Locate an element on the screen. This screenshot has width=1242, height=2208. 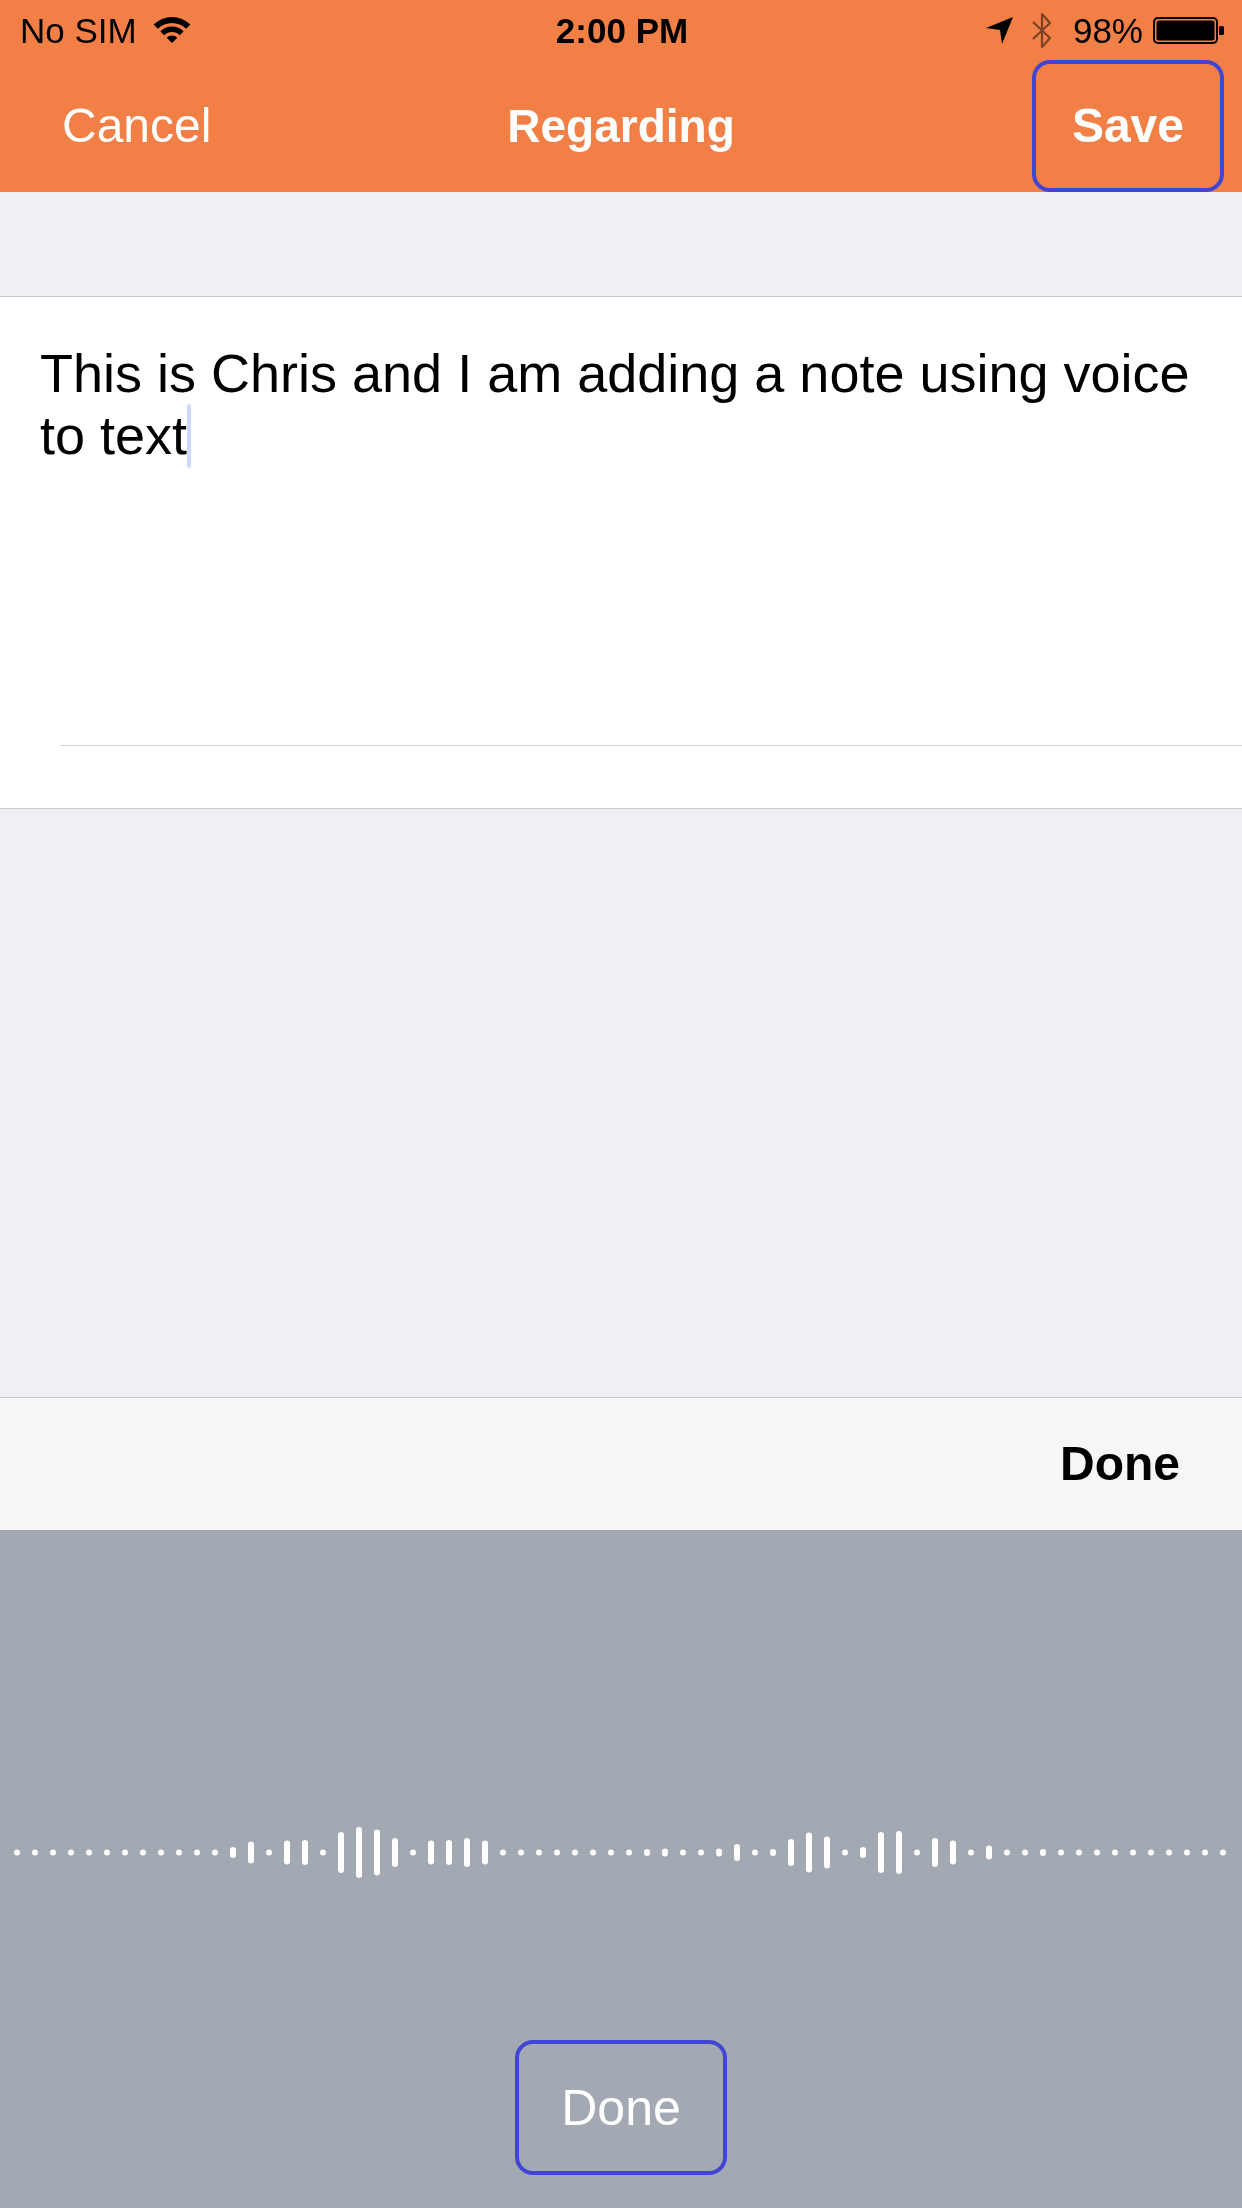
save-button: Save is located at coordinates (1127, 126).